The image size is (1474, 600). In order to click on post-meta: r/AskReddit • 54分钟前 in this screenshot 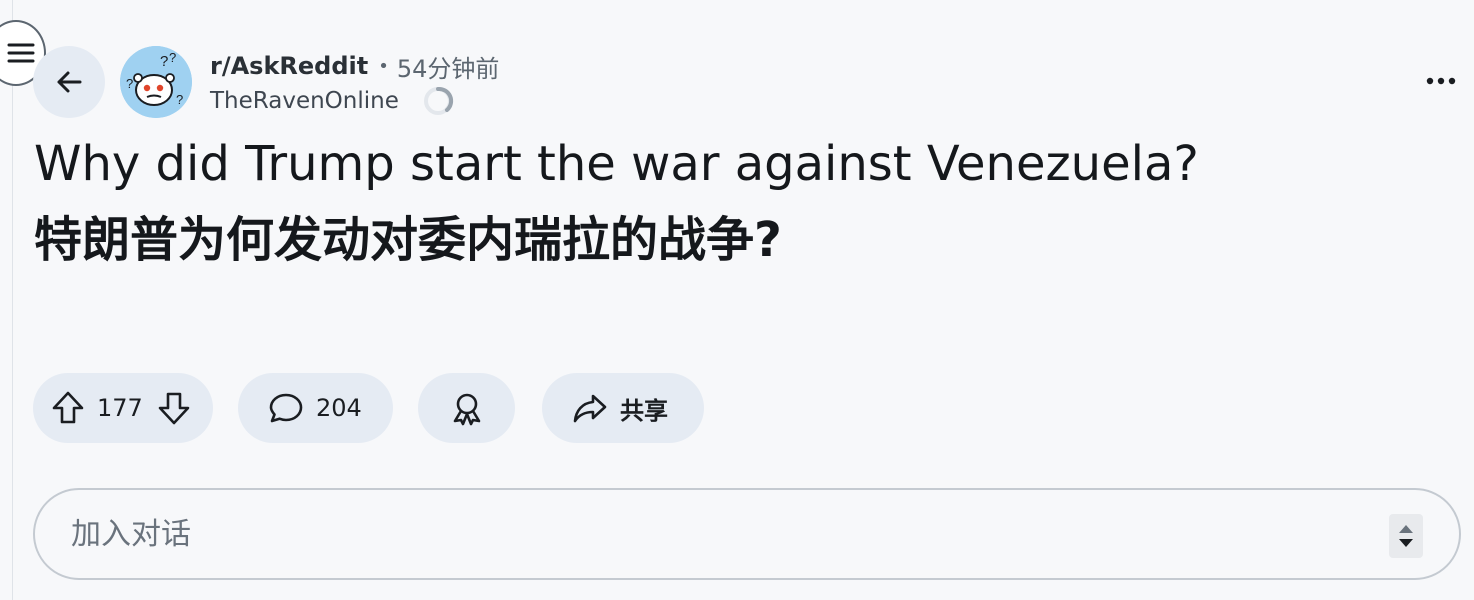, I will do `click(354, 66)`.